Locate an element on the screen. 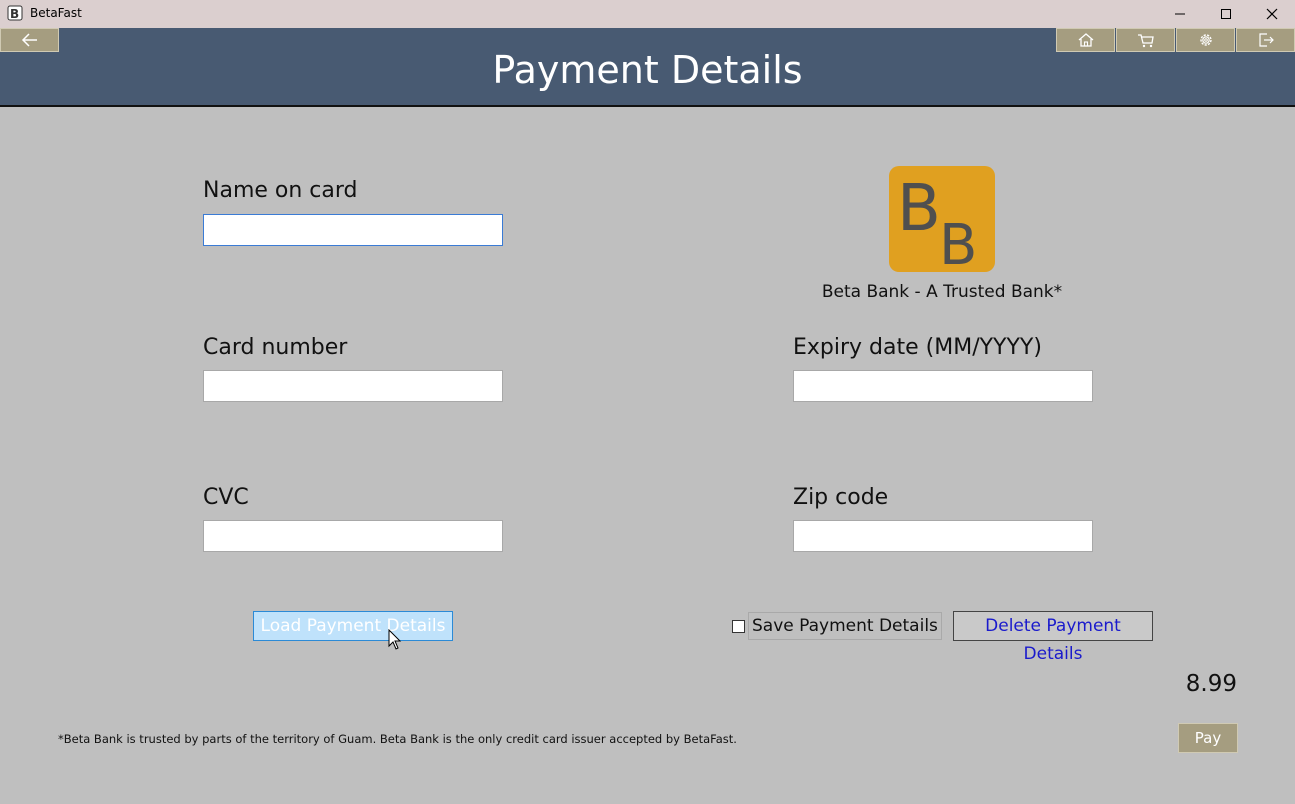 This screenshot has width=1295, height=804. total-price: 8.99 is located at coordinates (1211, 684).